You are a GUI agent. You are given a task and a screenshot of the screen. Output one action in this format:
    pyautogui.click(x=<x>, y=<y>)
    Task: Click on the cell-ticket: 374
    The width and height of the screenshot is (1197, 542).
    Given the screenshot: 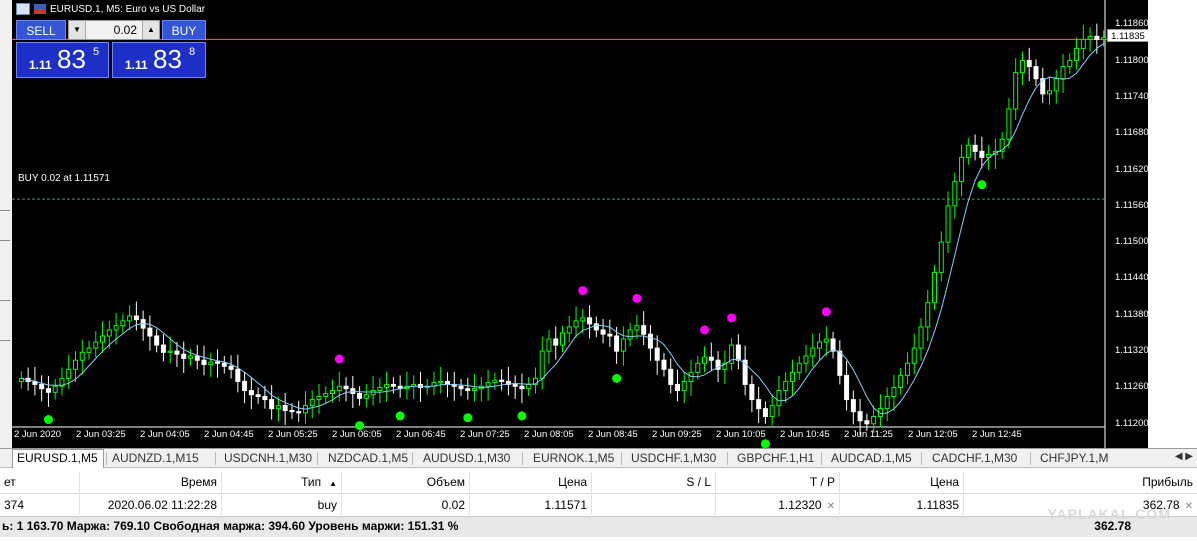 What is the action you would take?
    pyautogui.click(x=40, y=505)
    